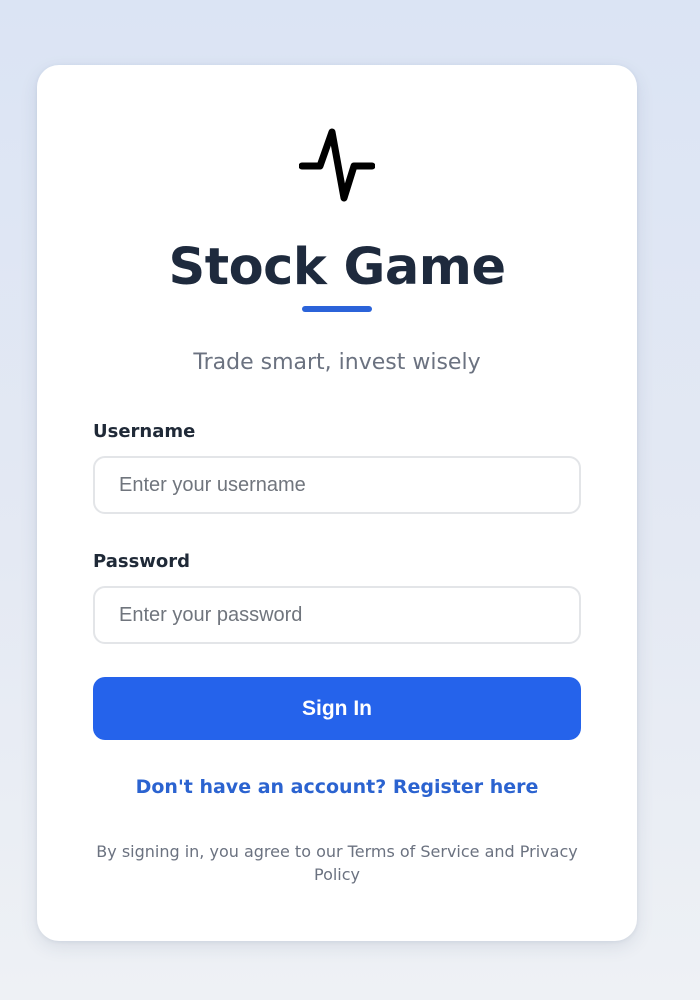  Describe the element at coordinates (142, 561) in the screenshot. I see `password-label: Password` at that location.